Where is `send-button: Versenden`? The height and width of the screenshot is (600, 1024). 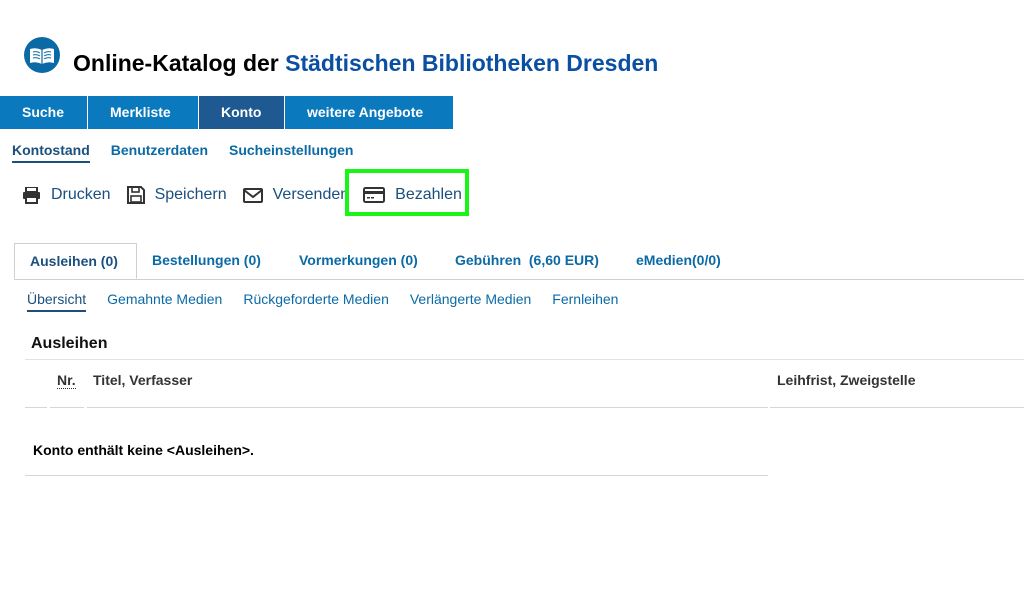
send-button: Versenden is located at coordinates (296, 195).